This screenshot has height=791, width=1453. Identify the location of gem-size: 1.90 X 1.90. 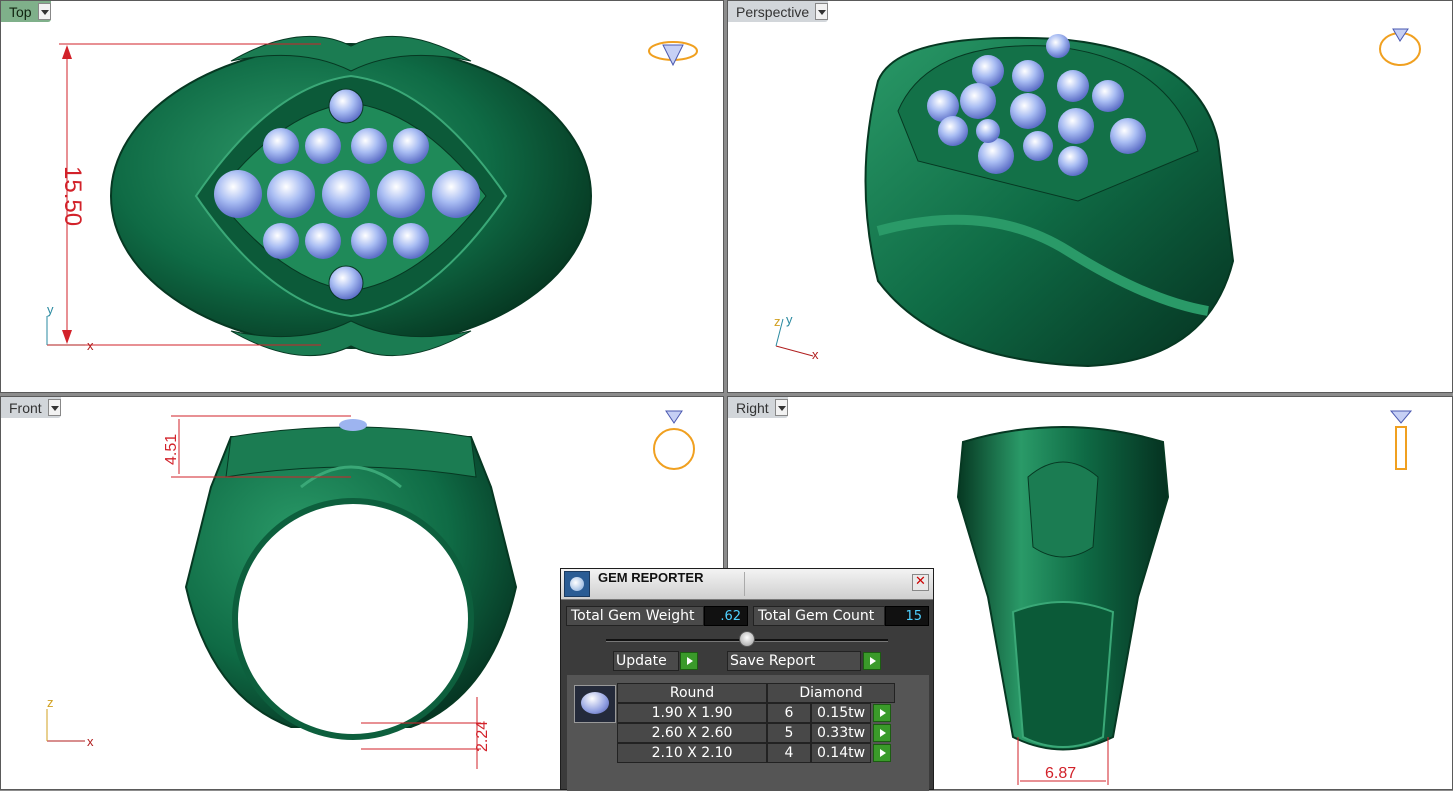
(692, 713).